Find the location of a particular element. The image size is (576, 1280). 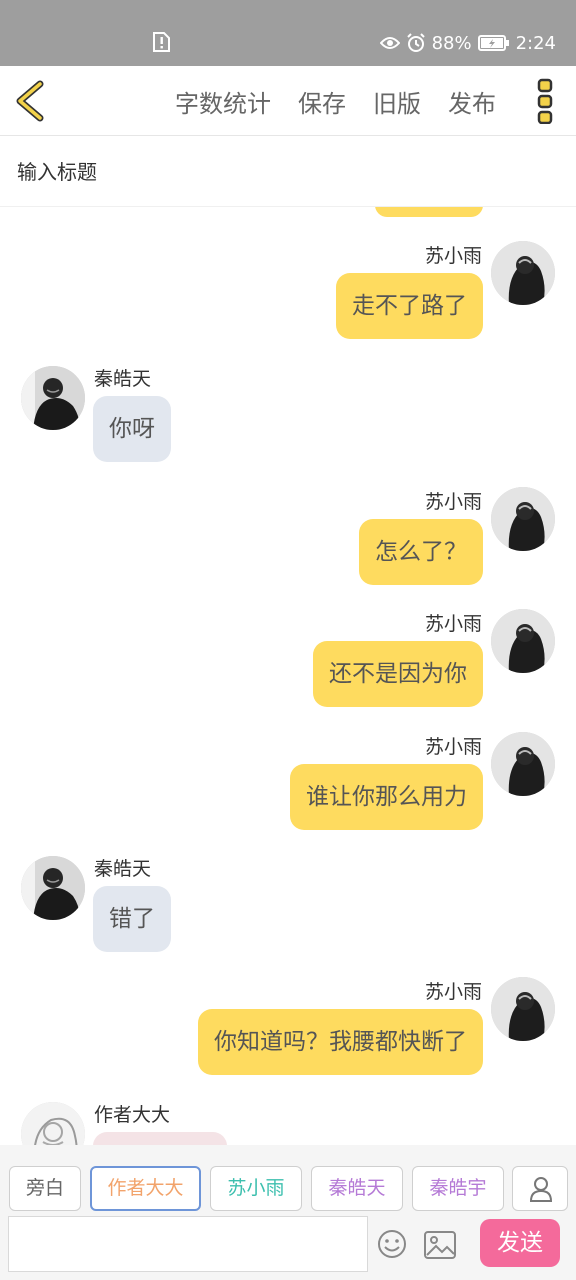

editor-toolbar: 字数统计 保存 旧版 发布 is located at coordinates (288, 101).